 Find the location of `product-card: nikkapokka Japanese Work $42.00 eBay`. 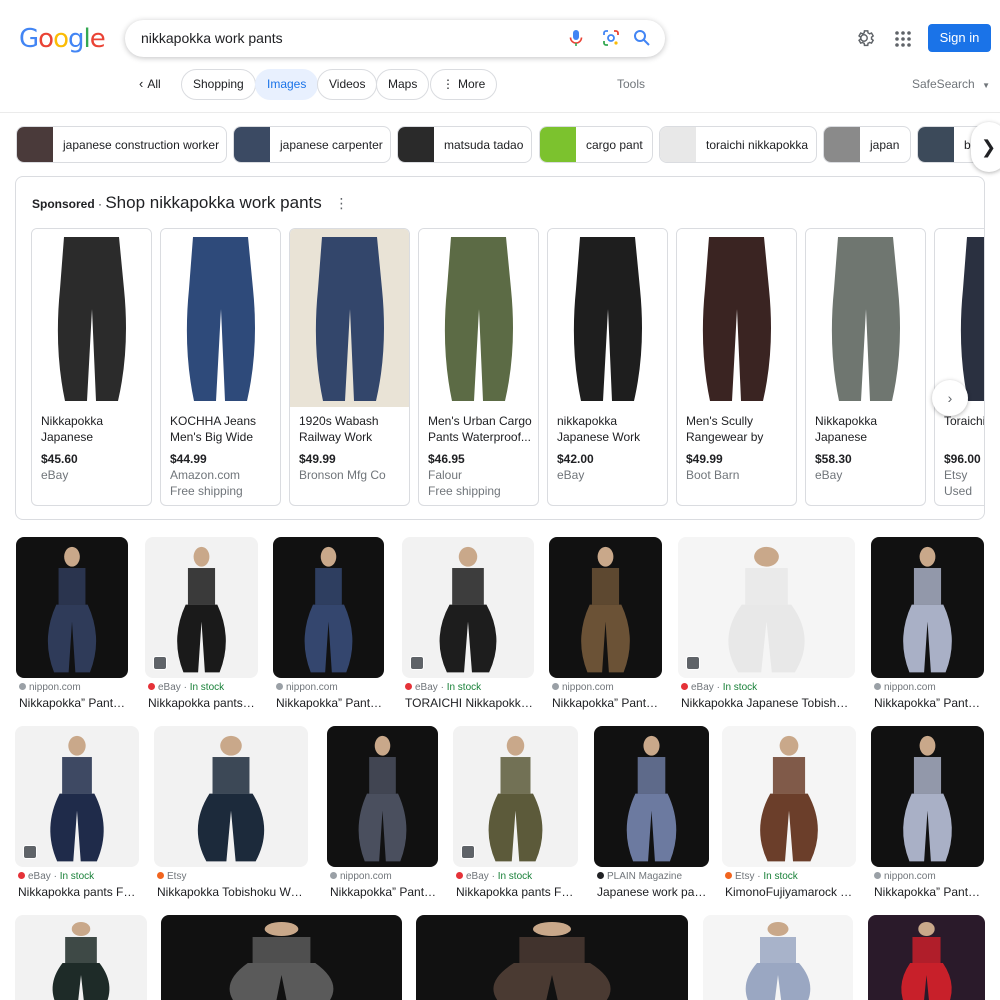

product-card: nikkapokka Japanese Work $42.00 eBay is located at coordinates (607, 367).